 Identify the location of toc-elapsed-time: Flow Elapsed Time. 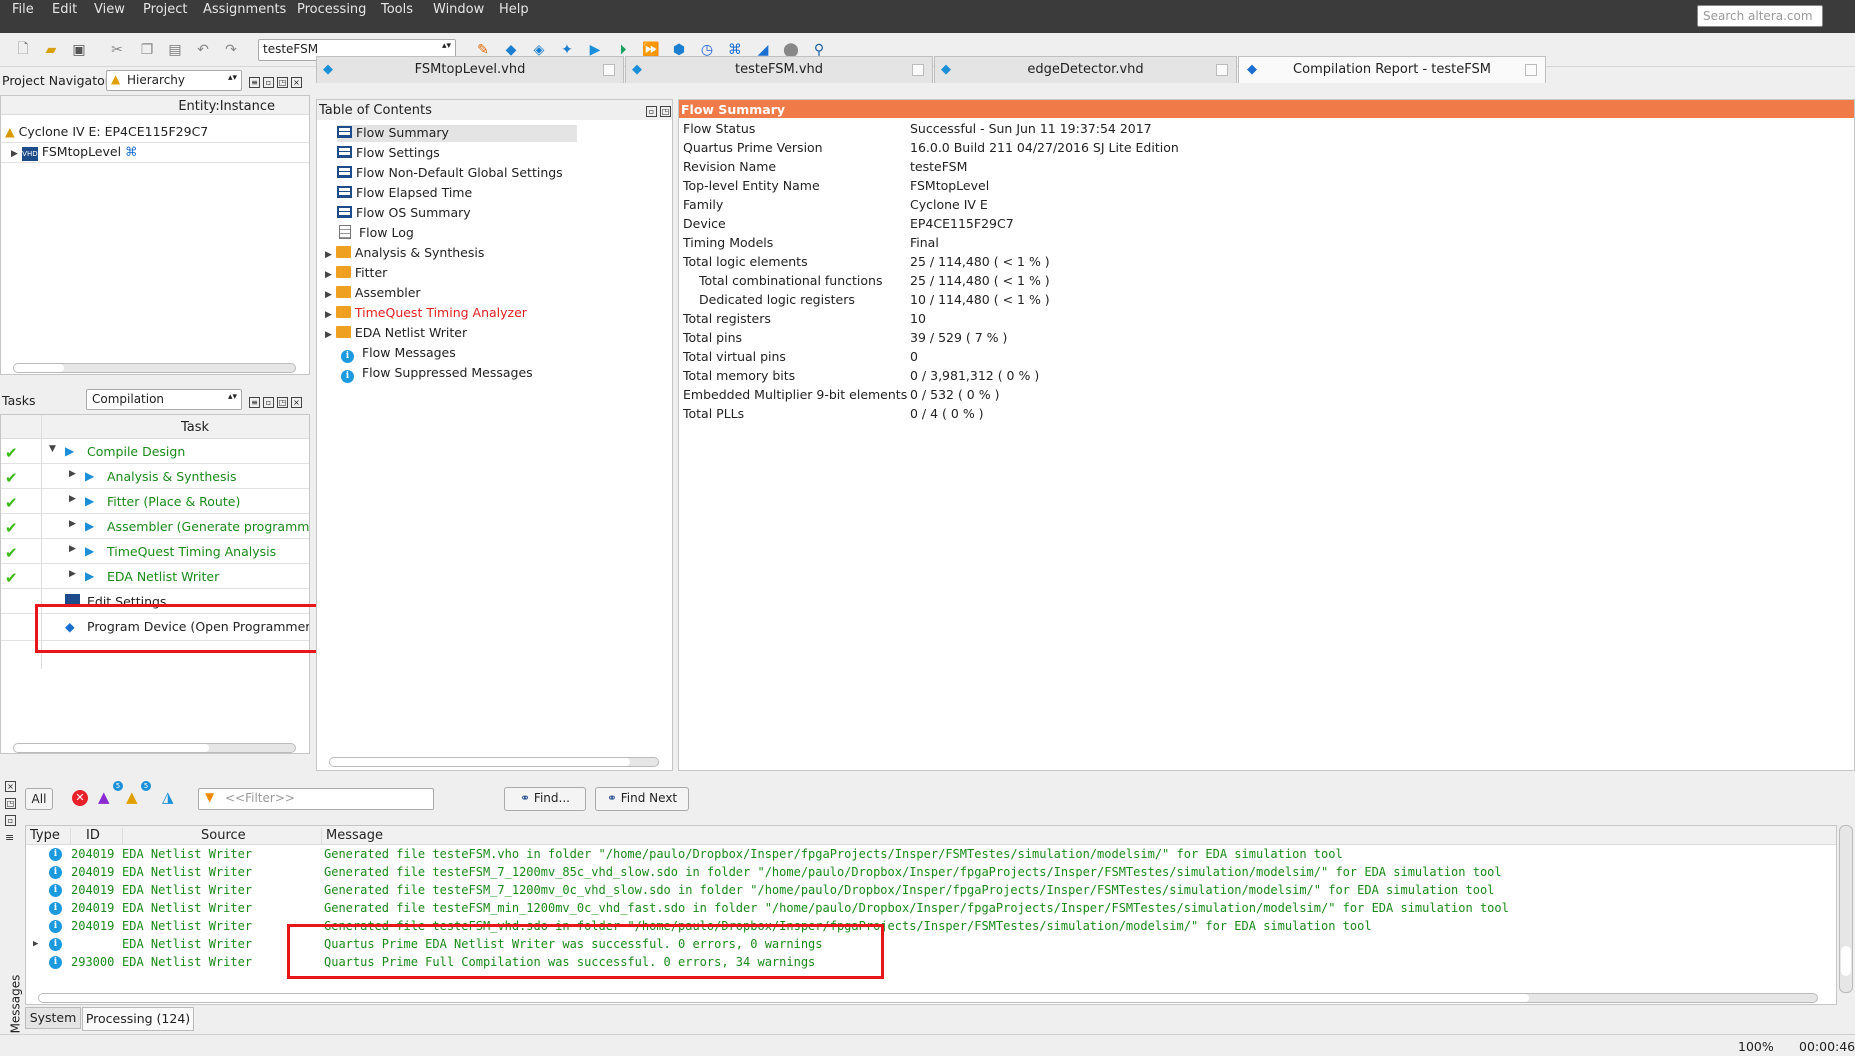
(404, 193).